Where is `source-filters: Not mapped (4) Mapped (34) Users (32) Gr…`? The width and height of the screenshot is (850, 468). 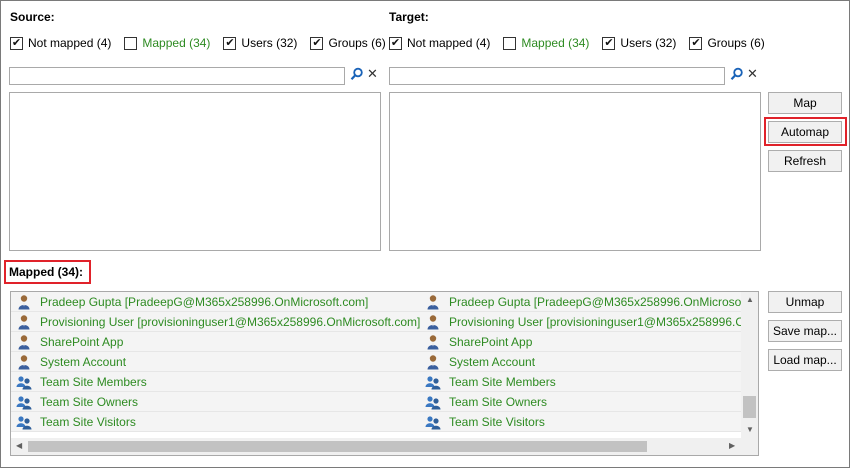
source-filters: Not mapped (4) Mapped (34) Users (32) Gr… is located at coordinates (204, 43).